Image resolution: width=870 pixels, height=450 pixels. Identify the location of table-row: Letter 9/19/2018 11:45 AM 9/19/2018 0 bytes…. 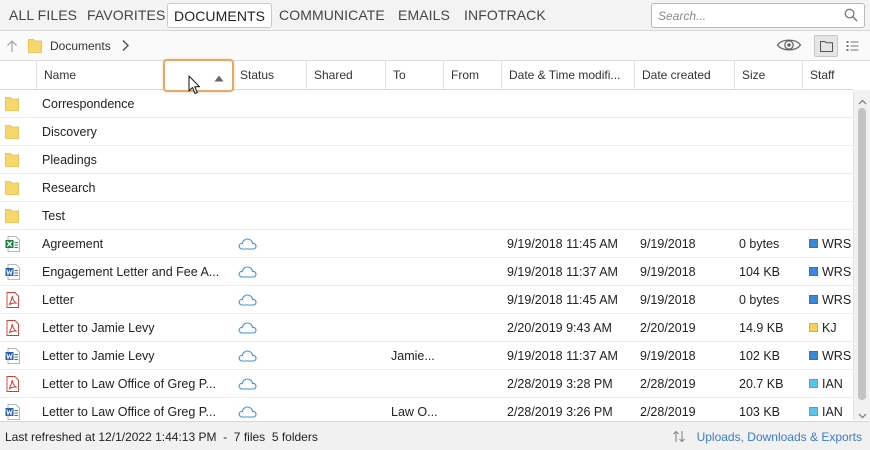
(426, 300).